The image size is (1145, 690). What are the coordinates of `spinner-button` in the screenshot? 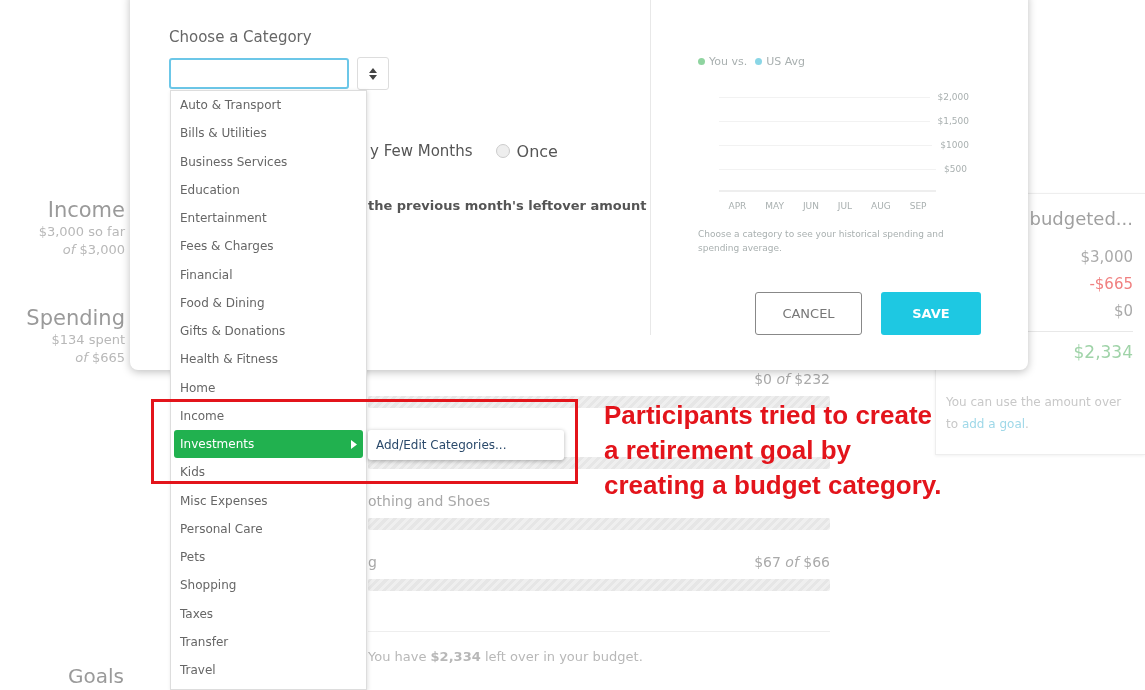 It's located at (373, 73).